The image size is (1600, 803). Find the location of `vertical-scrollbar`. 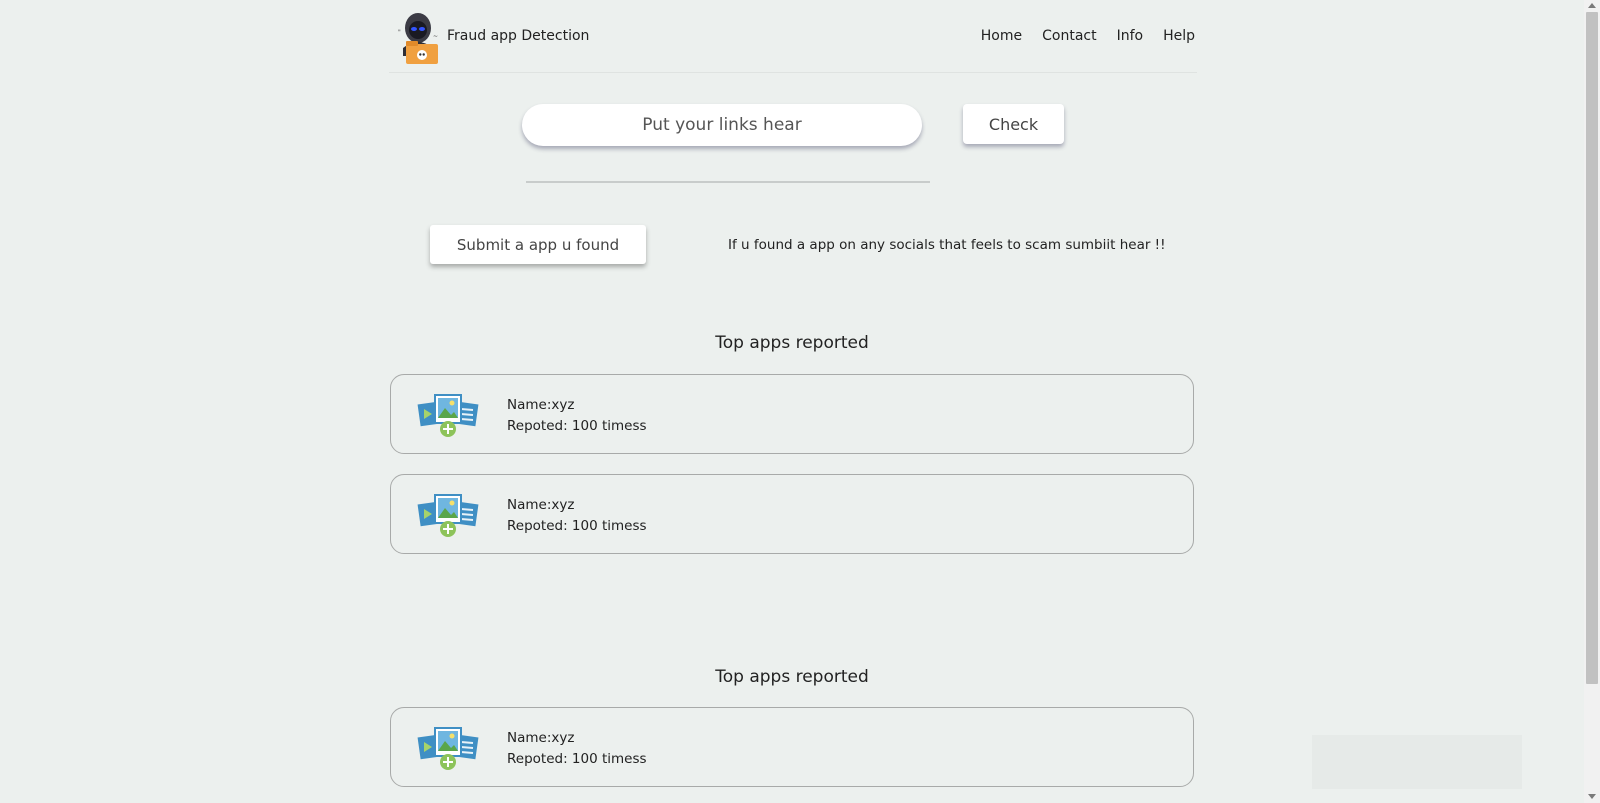

vertical-scrollbar is located at coordinates (1592, 401).